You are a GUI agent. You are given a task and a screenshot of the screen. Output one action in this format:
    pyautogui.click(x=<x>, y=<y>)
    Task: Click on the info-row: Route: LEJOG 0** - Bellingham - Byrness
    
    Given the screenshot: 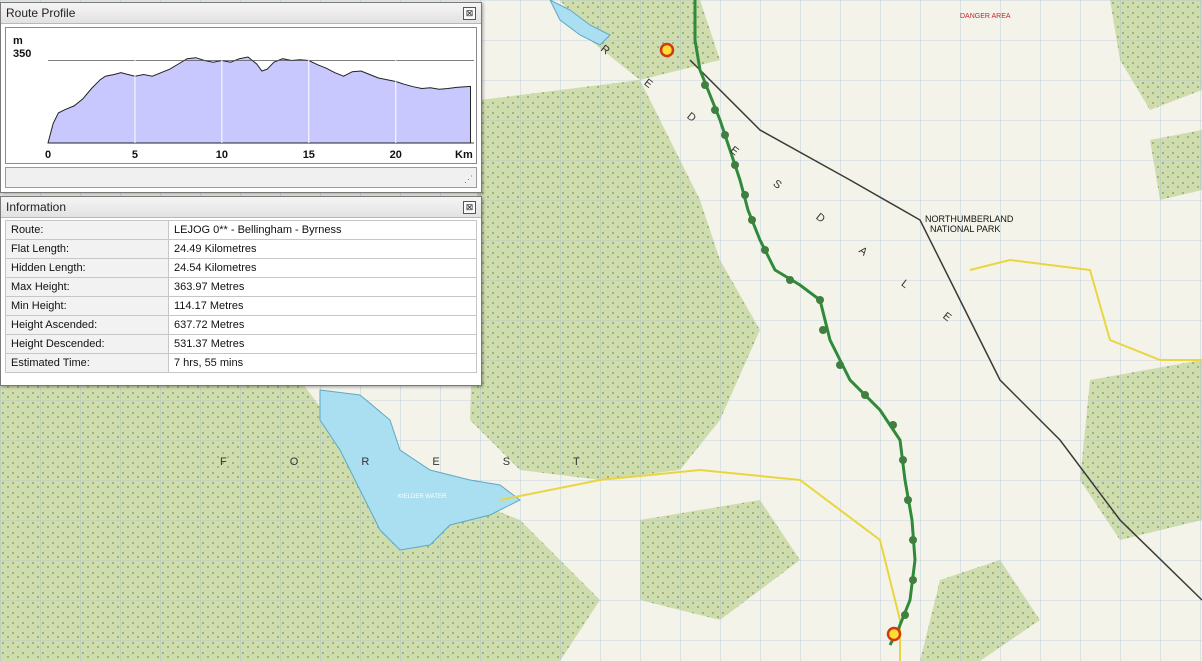 What is the action you would take?
    pyautogui.click(x=241, y=230)
    